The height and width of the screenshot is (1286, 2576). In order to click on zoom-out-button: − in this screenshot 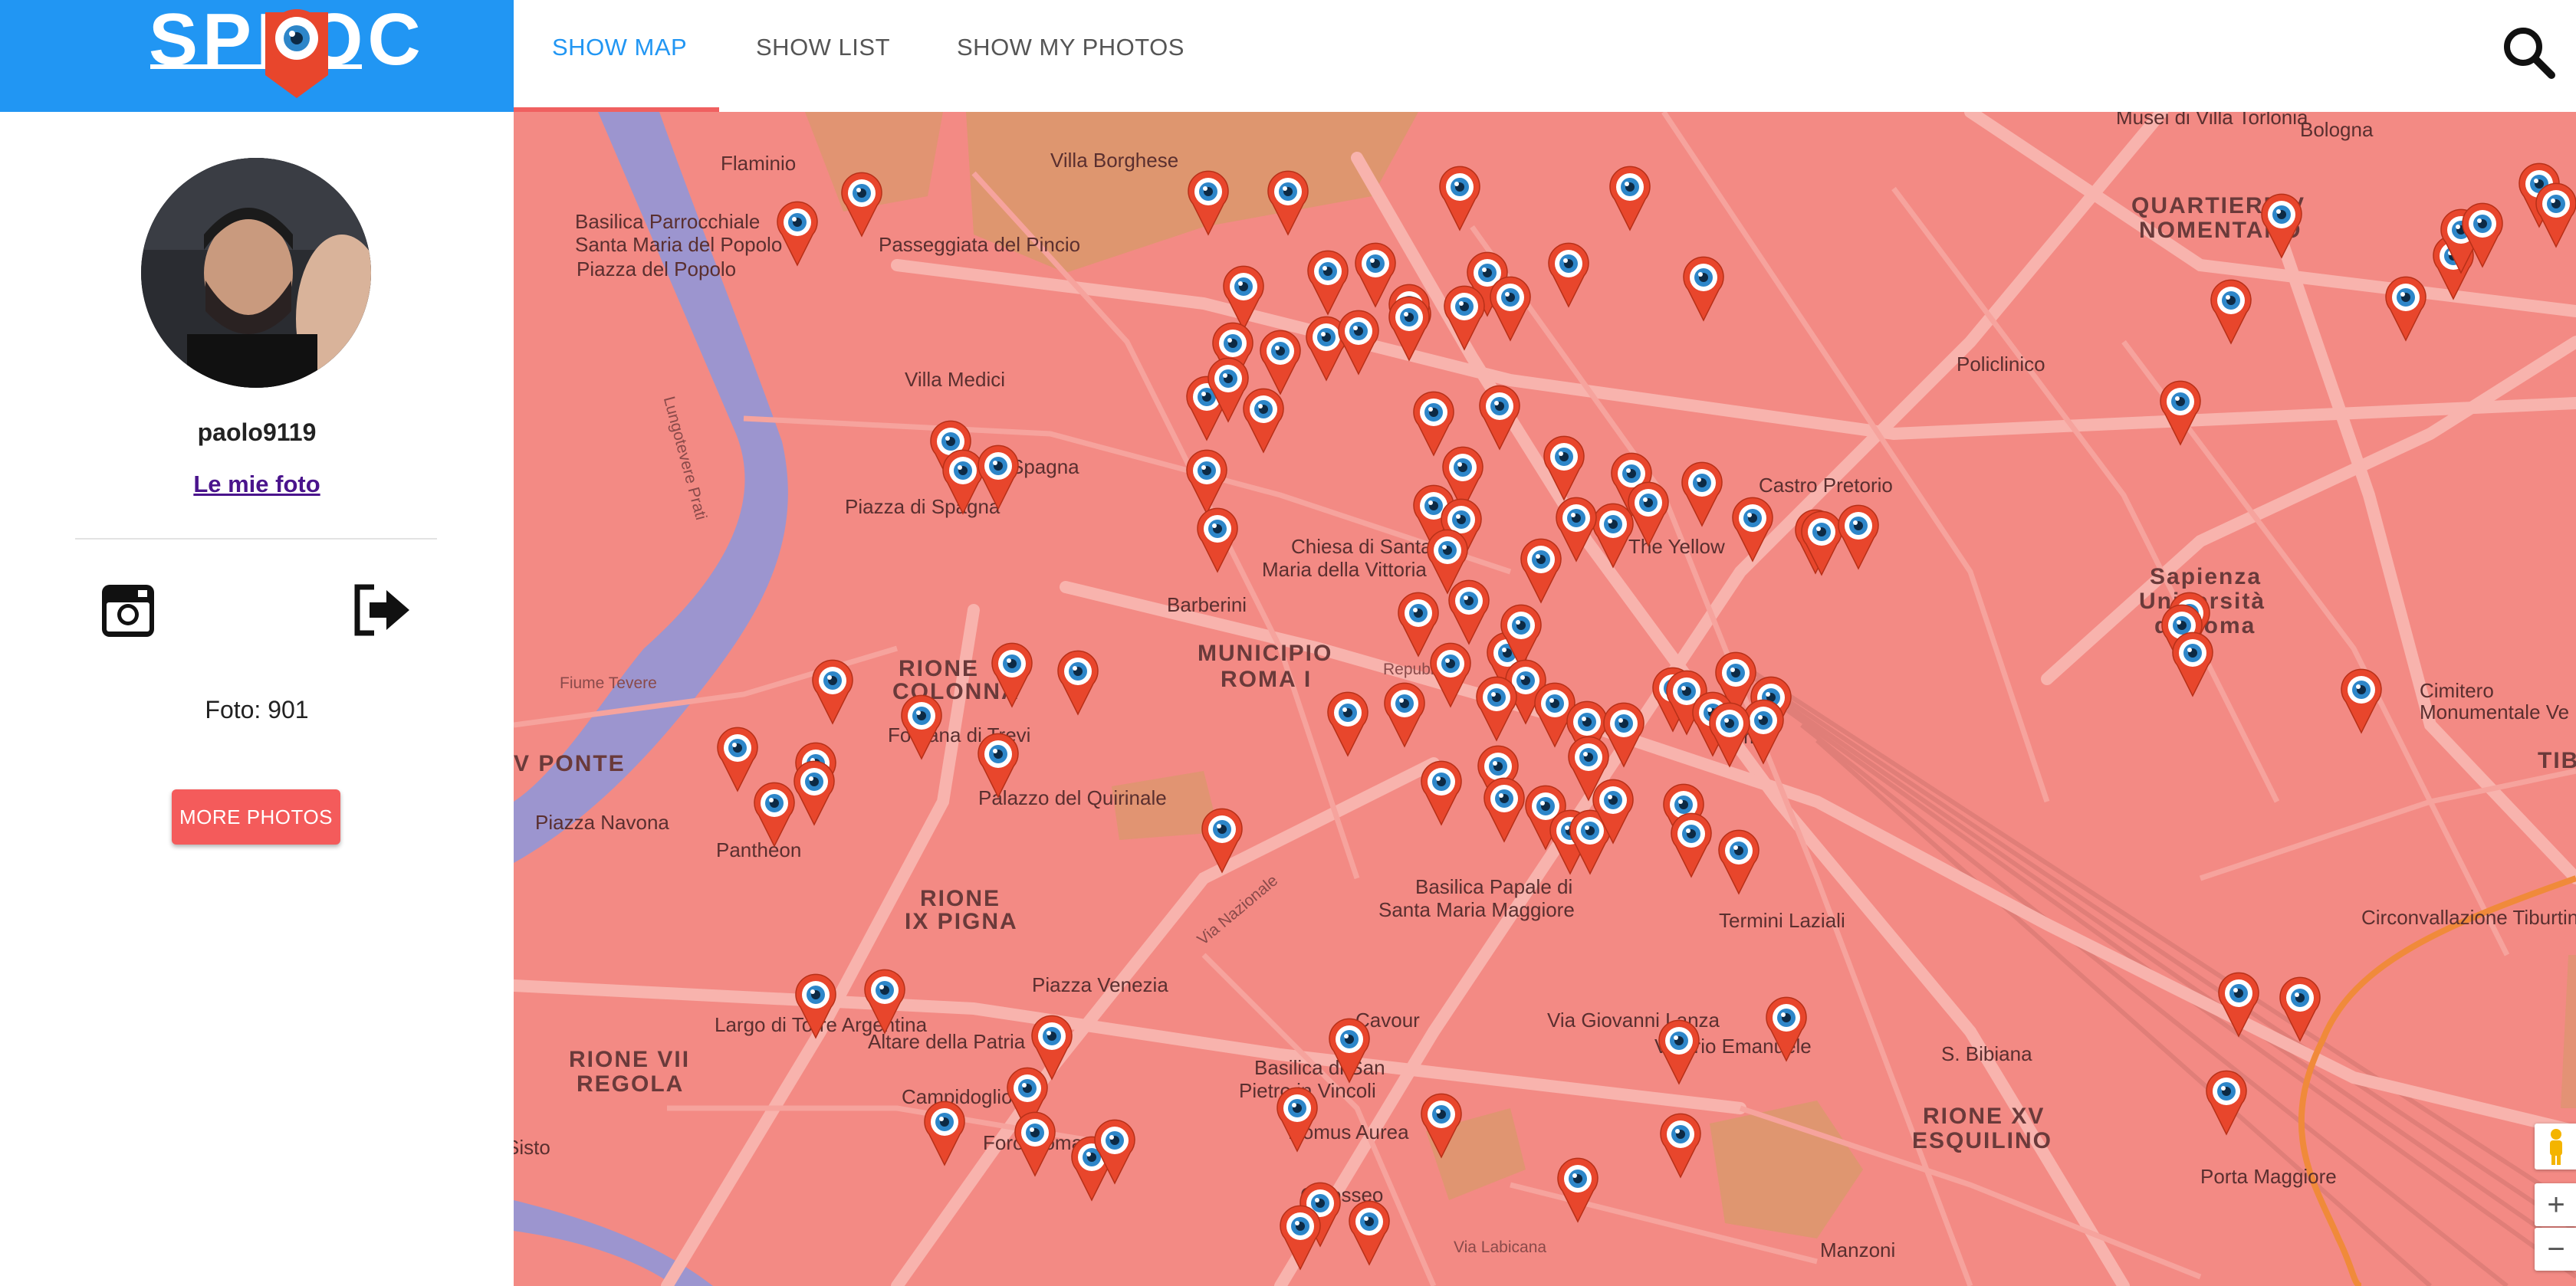, I will do `click(2556, 1249)`.